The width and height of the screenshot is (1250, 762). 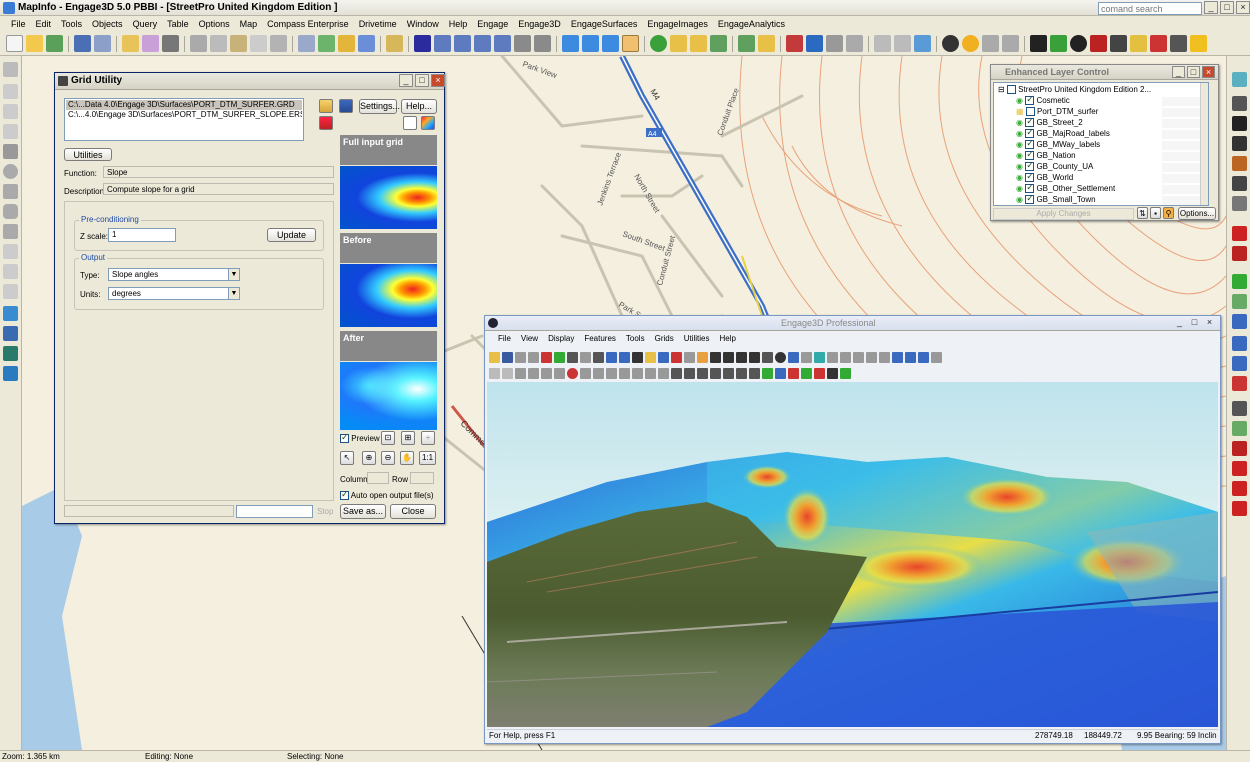 What do you see at coordinates (854, 43) in the screenshot?
I see `clip-region-icon` at bounding box center [854, 43].